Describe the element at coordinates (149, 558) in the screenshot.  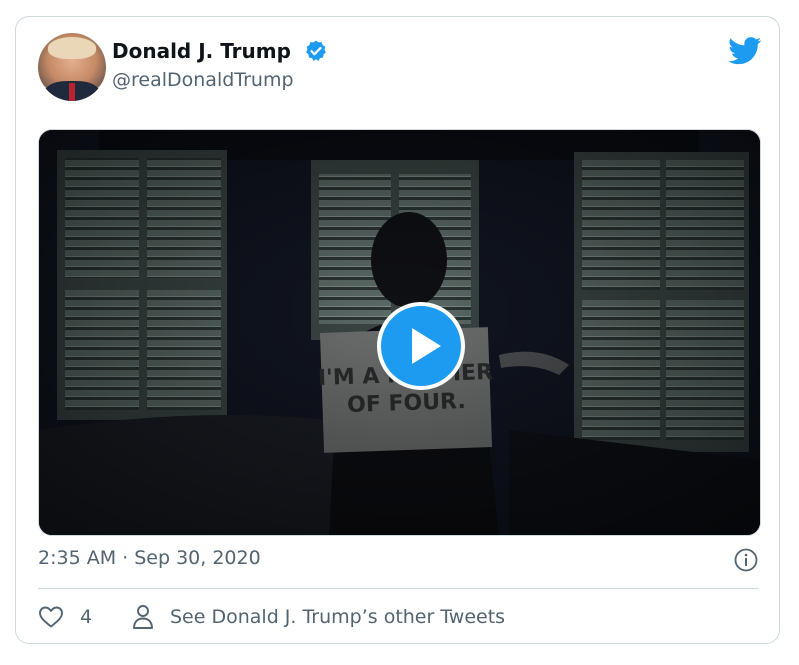
I see `tweet-timestamp: 2:35 AM · Sep 30, 2020` at that location.